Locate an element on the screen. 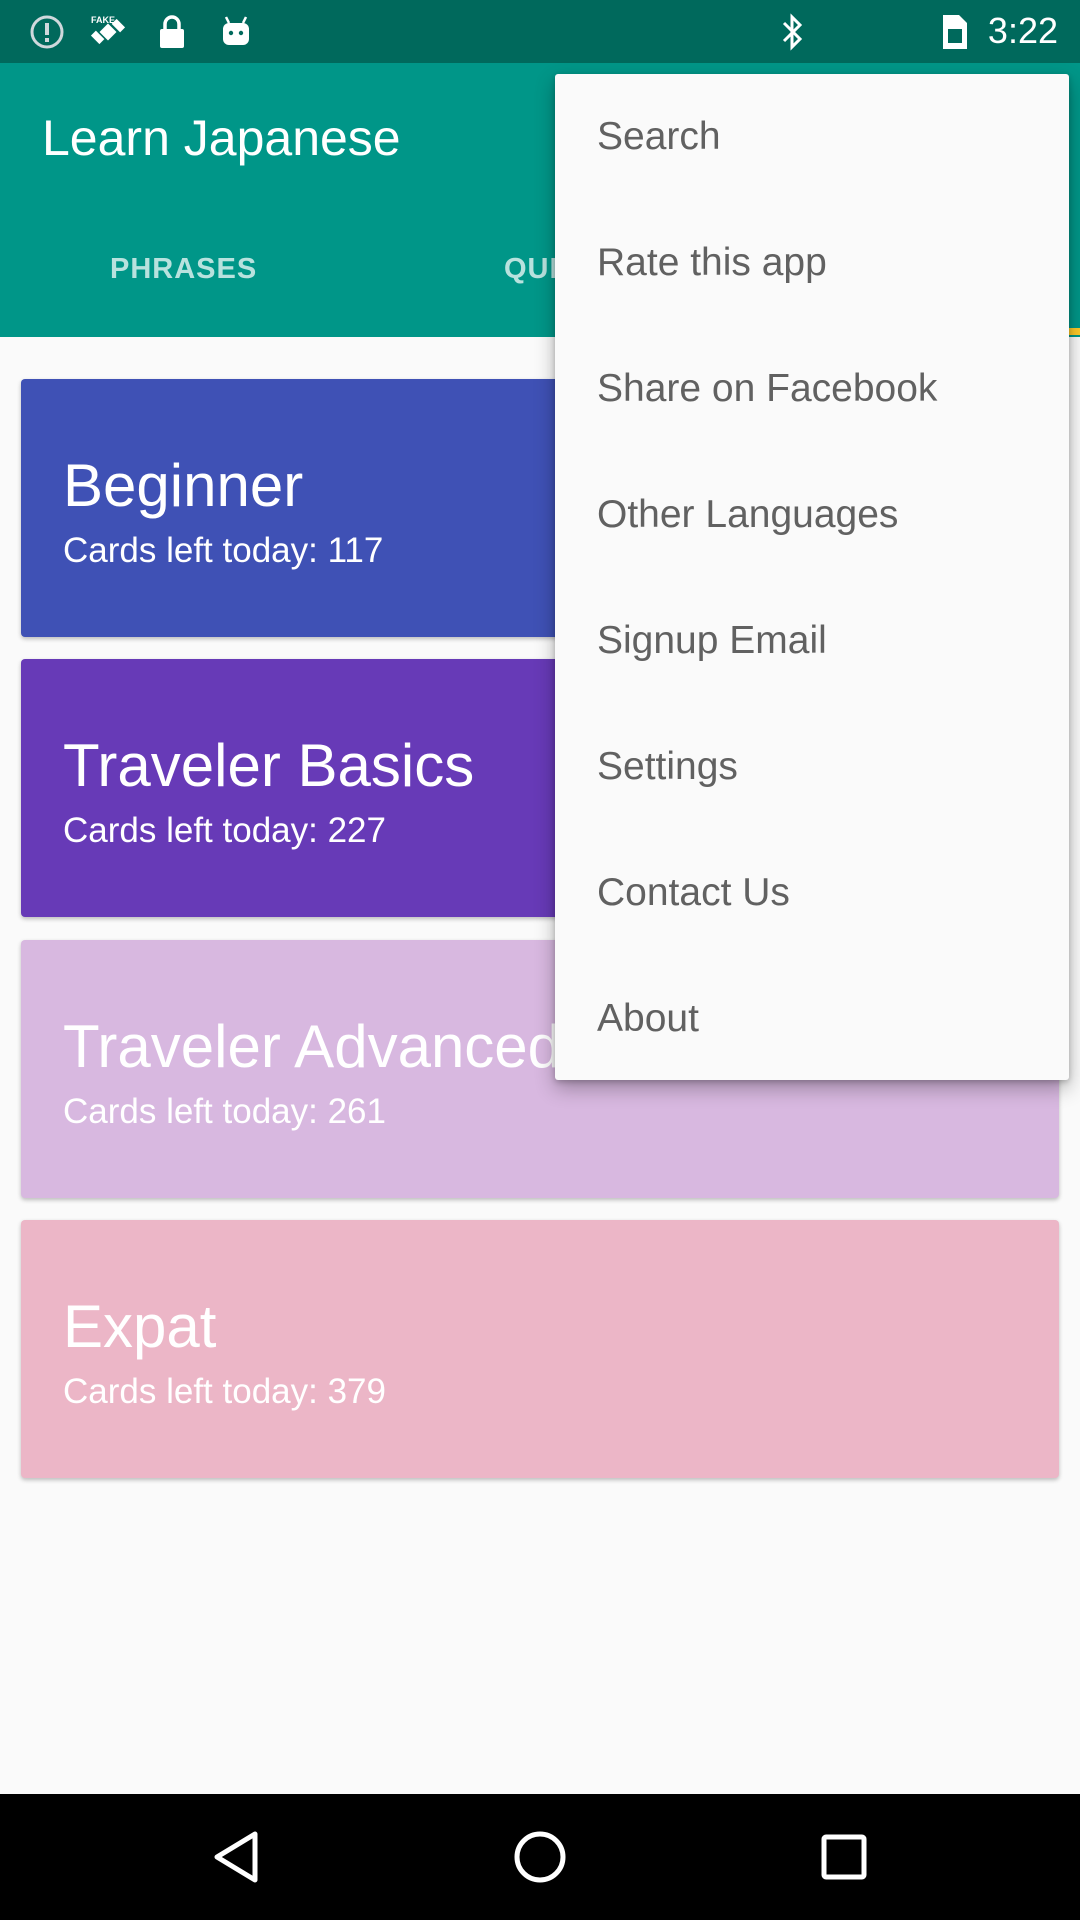 The width and height of the screenshot is (1080, 1920). home-circle-icon is located at coordinates (540, 1857).